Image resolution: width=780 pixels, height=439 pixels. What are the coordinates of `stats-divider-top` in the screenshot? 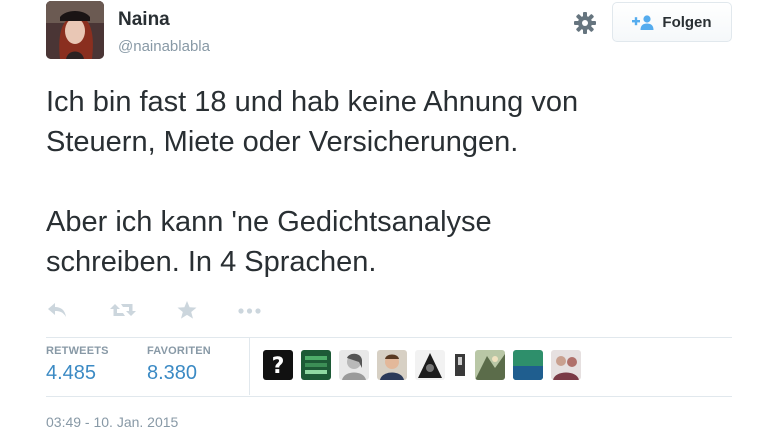 It's located at (389, 337).